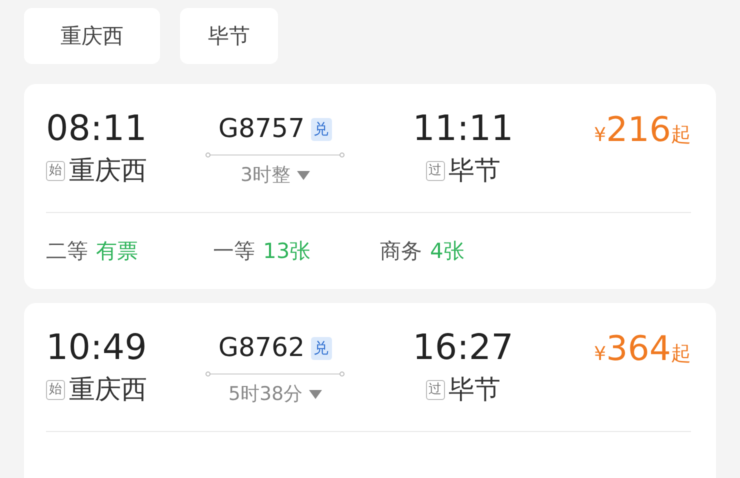 Image resolution: width=740 pixels, height=478 pixels. Describe the element at coordinates (97, 348) in the screenshot. I see `departure-time: 10:49` at that location.